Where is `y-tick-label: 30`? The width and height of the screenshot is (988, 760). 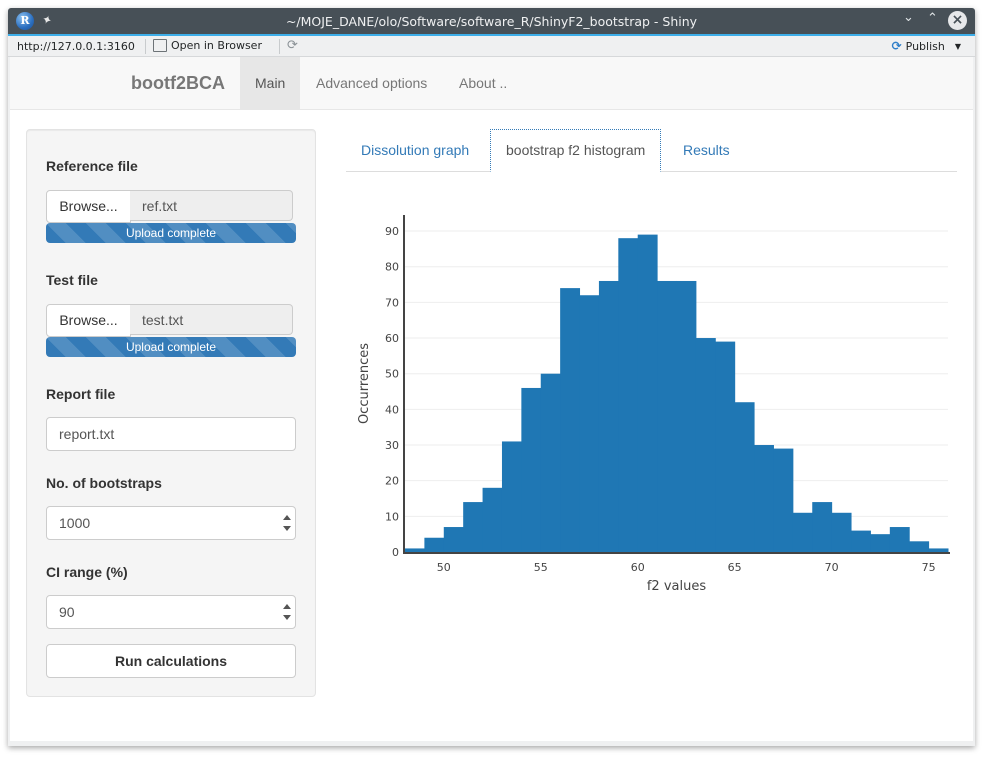
y-tick-label: 30 is located at coordinates (392, 445).